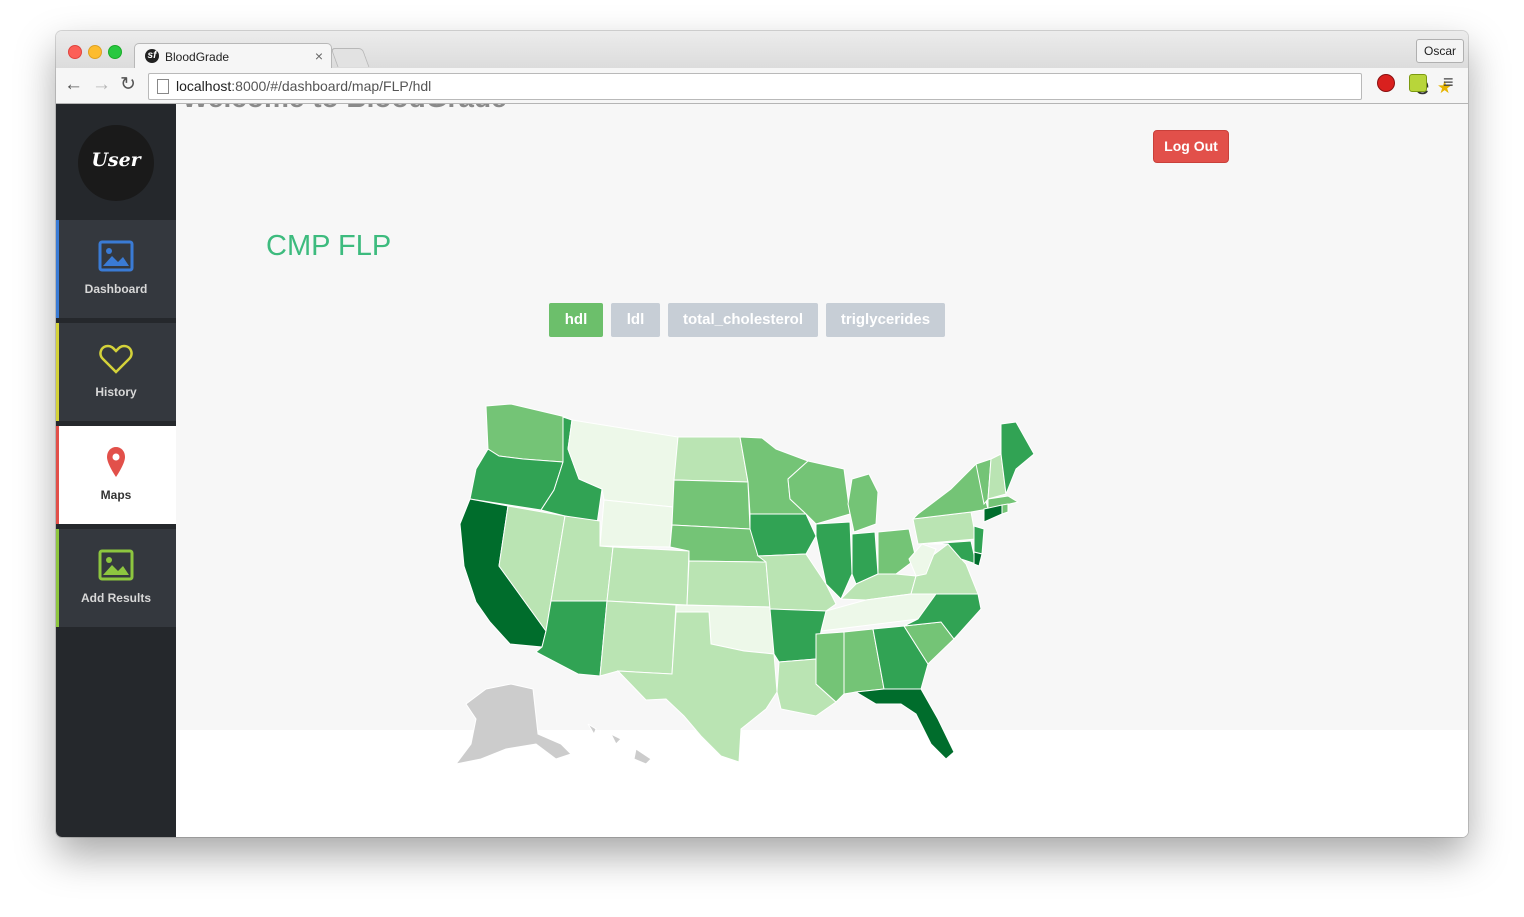 The width and height of the screenshot is (1524, 917). What do you see at coordinates (1017, 458) in the screenshot?
I see `state-maine` at bounding box center [1017, 458].